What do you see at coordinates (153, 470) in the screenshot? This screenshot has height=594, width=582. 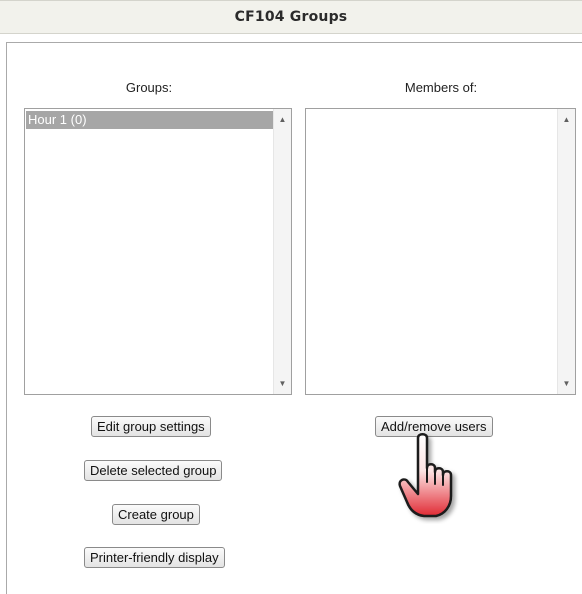 I see `delete-selected-group-button: Delete selected group` at bounding box center [153, 470].